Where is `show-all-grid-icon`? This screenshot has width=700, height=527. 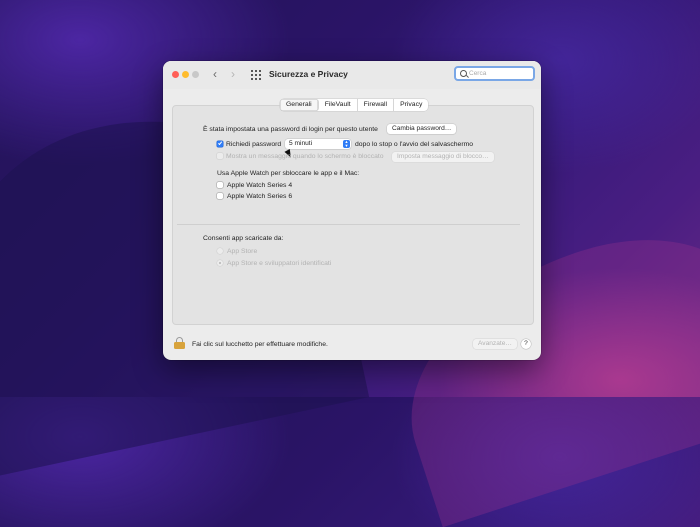
show-all-grid-icon is located at coordinates (256, 75).